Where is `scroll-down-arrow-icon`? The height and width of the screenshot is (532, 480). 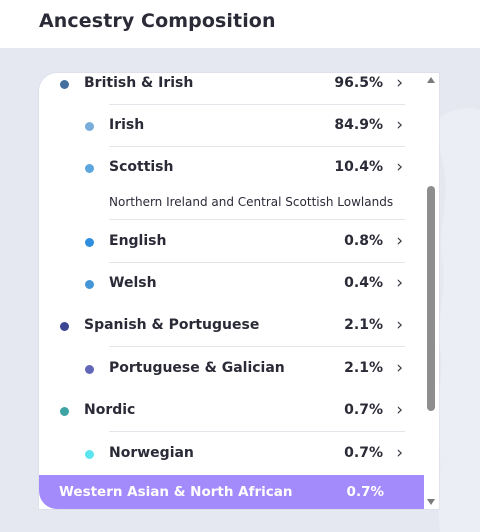 scroll-down-arrow-icon is located at coordinates (431, 502).